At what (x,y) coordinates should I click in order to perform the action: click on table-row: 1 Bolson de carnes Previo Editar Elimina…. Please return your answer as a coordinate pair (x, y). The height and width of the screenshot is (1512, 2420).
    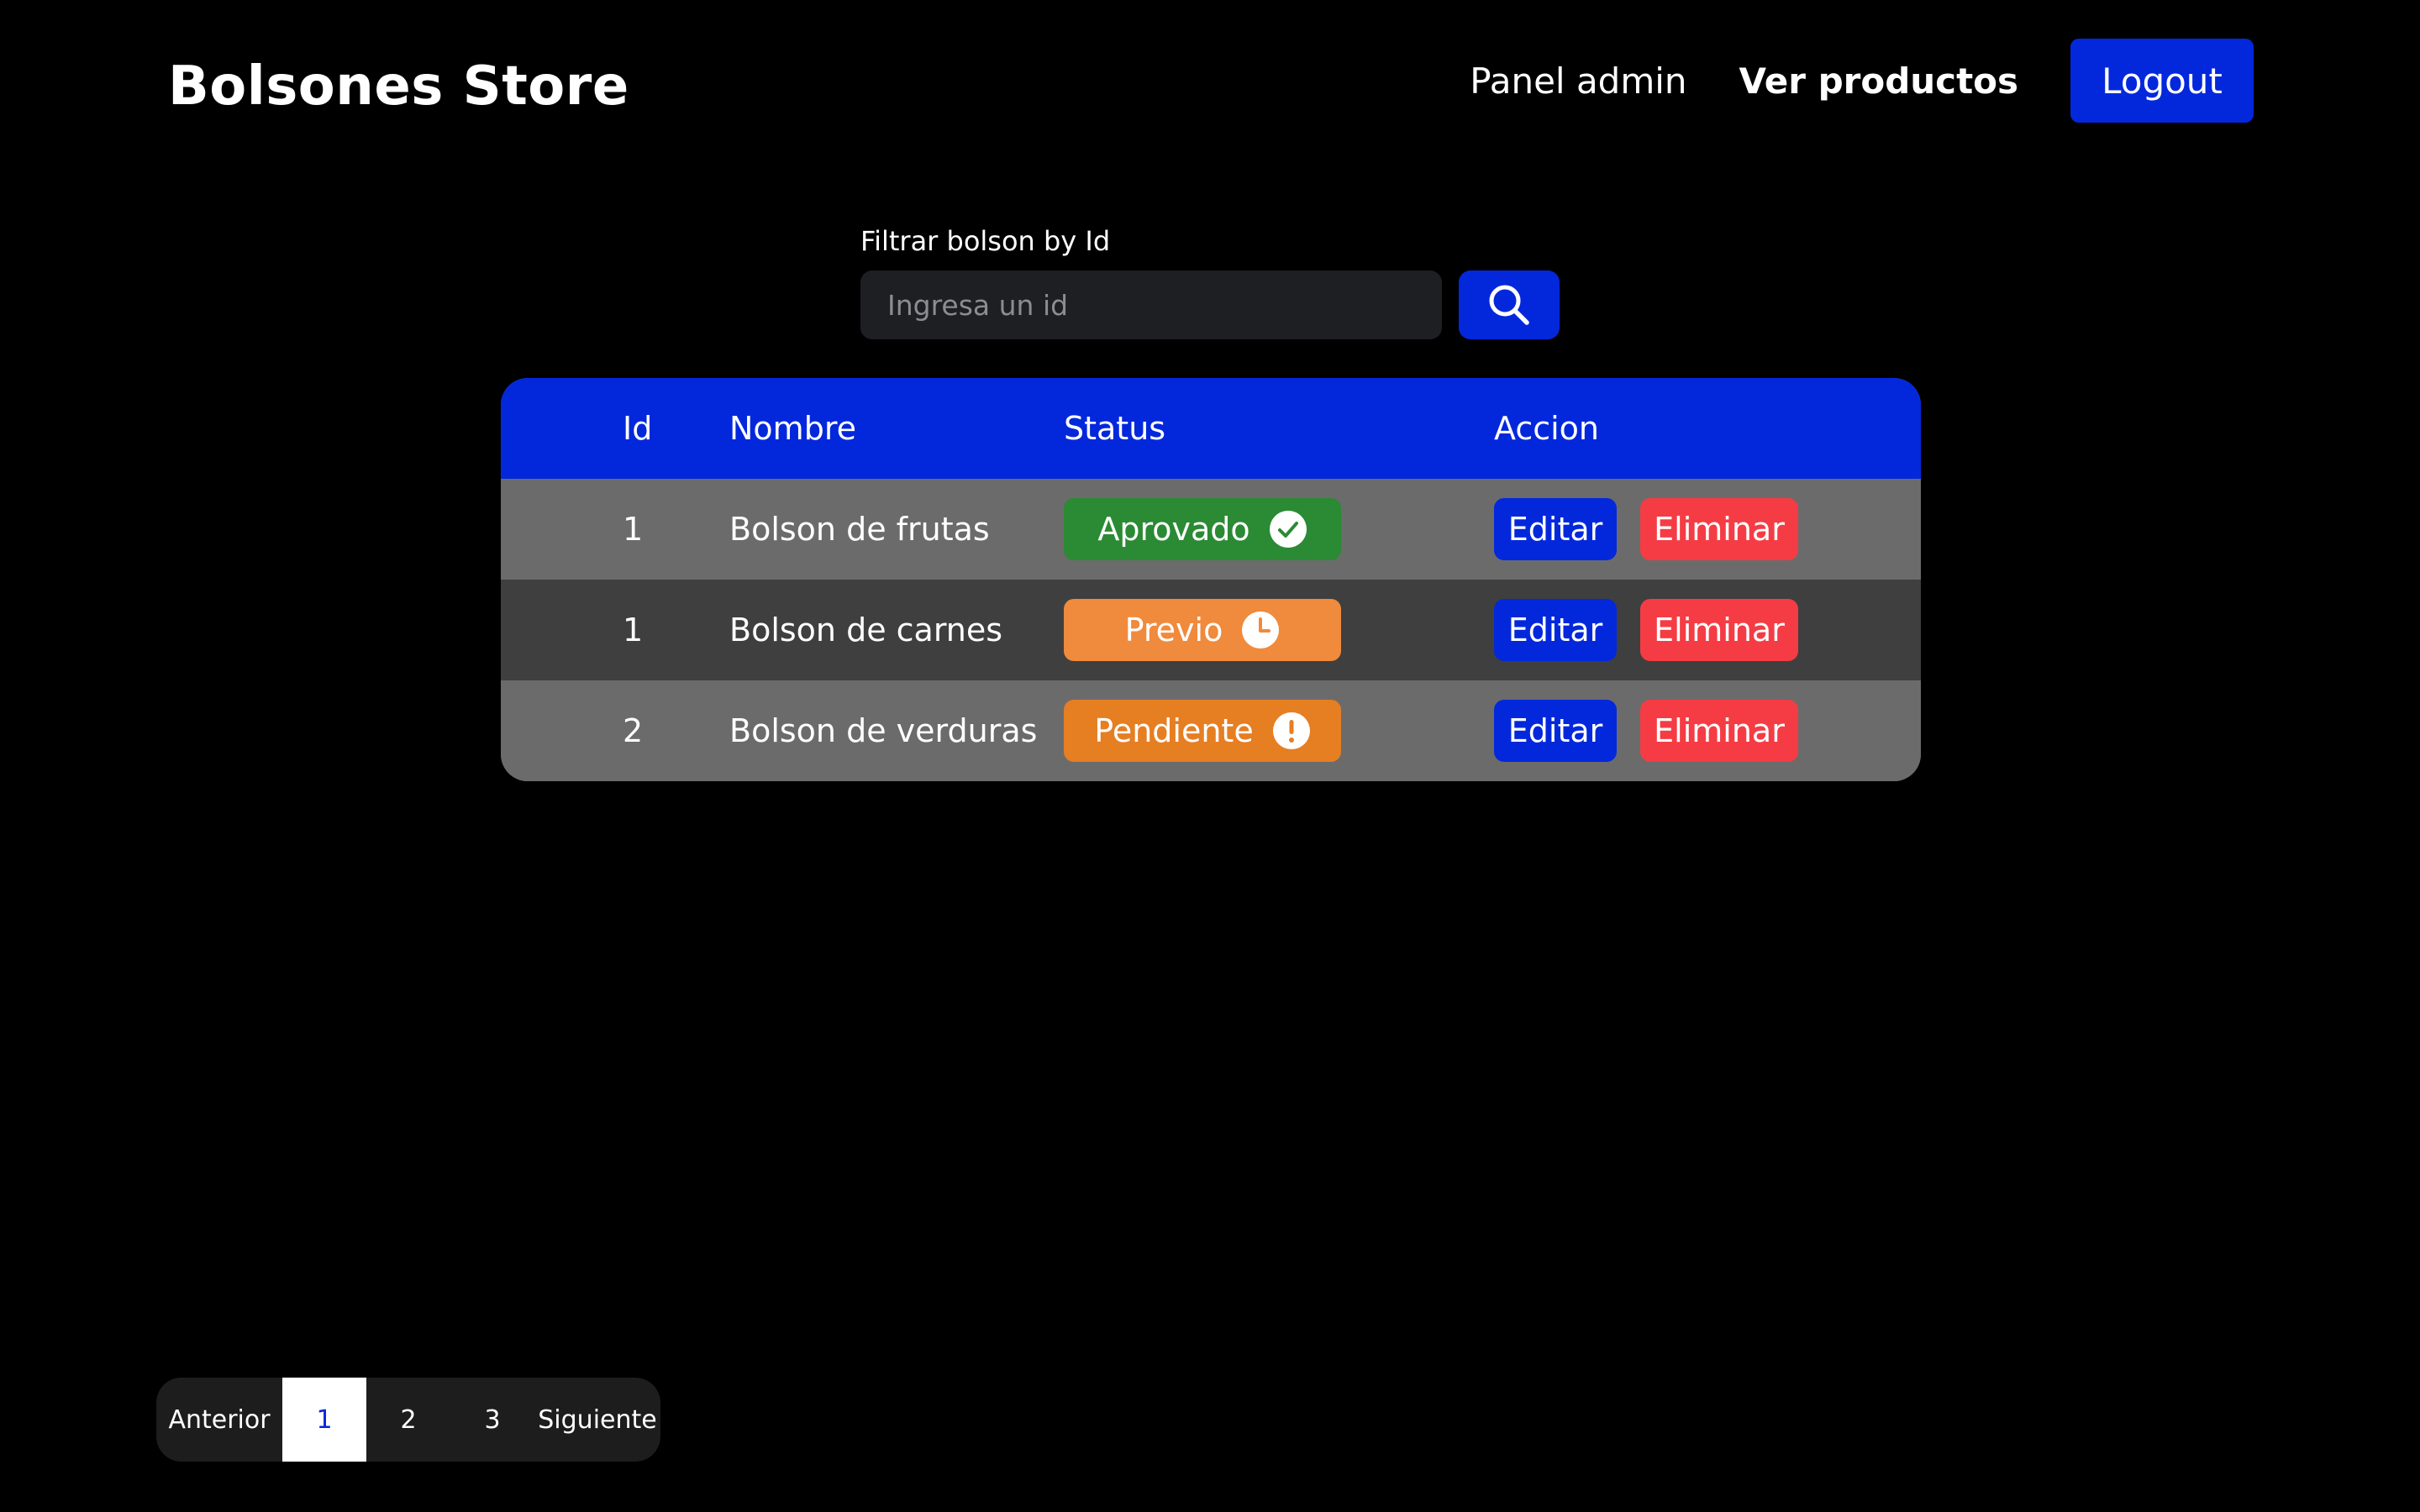
    Looking at the image, I should click on (1211, 630).